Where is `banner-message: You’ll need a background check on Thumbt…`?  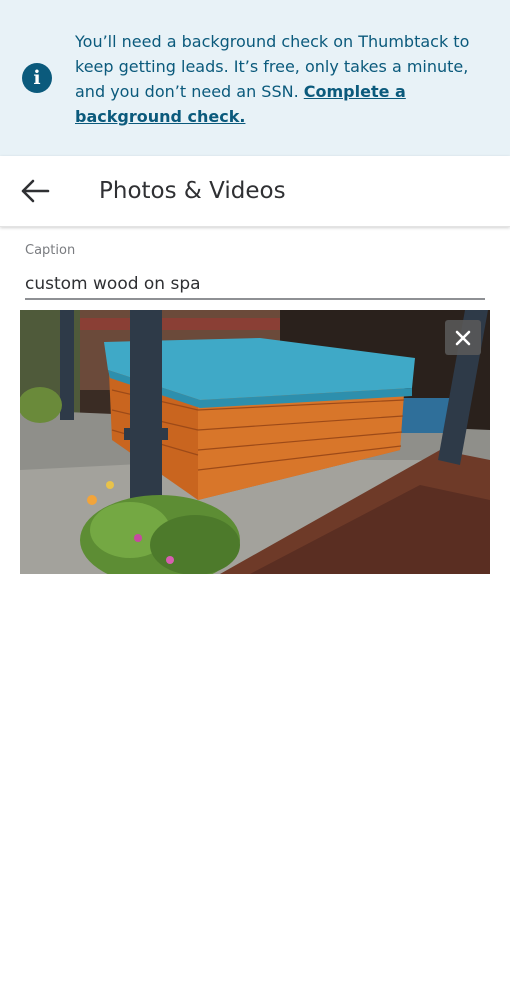 banner-message: You’ll need a background check on Thumbt… is located at coordinates (282, 79).